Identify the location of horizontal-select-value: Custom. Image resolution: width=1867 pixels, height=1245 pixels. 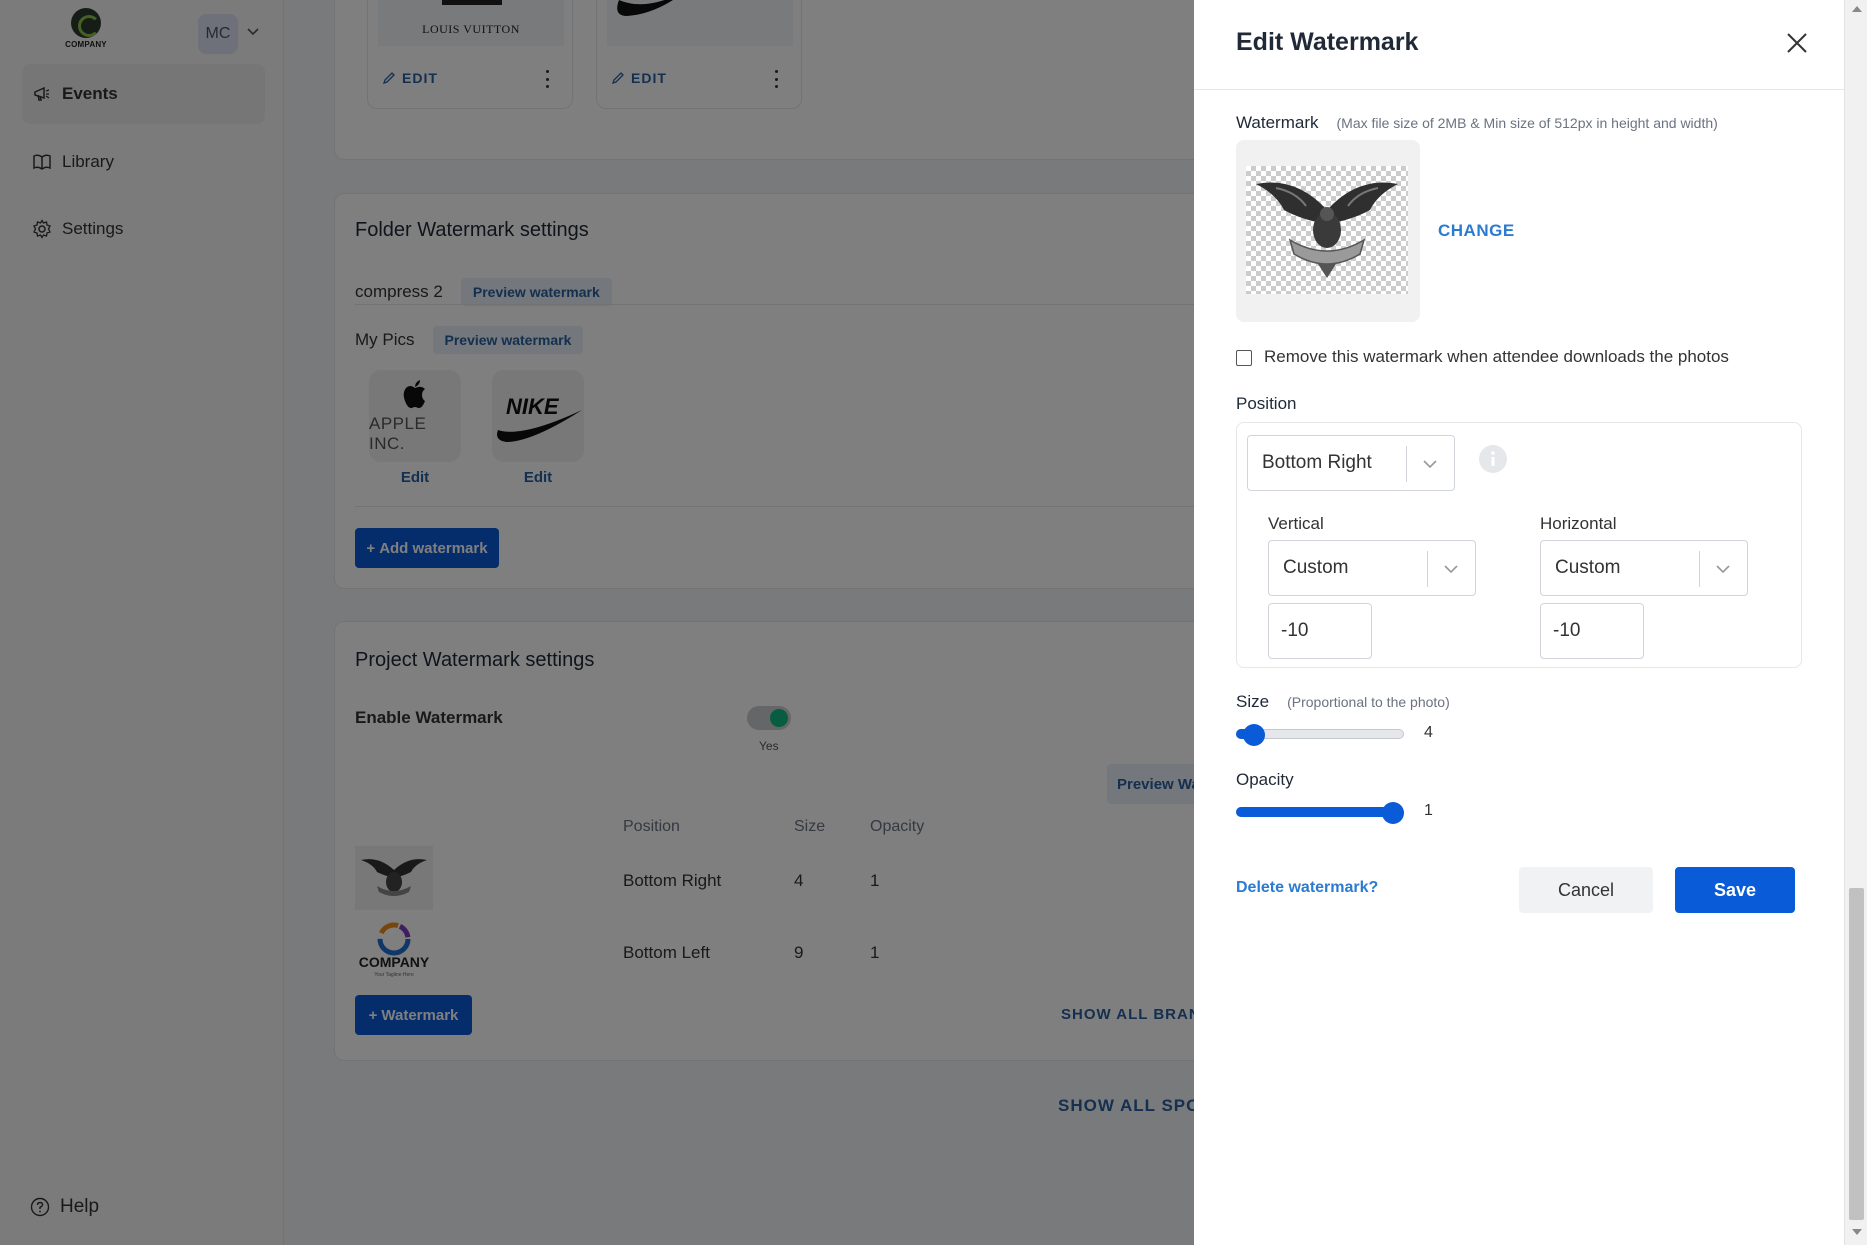
(1588, 567).